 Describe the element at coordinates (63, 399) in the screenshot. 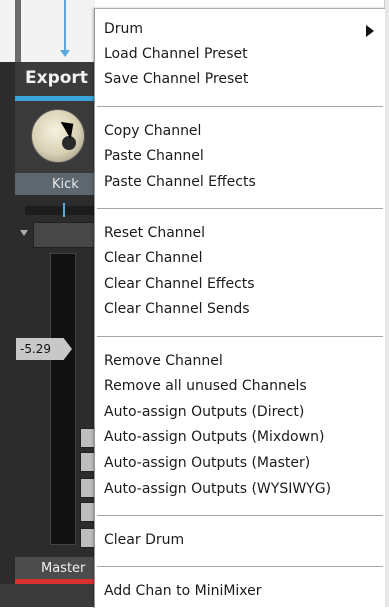

I see `volume-fader-track` at that location.